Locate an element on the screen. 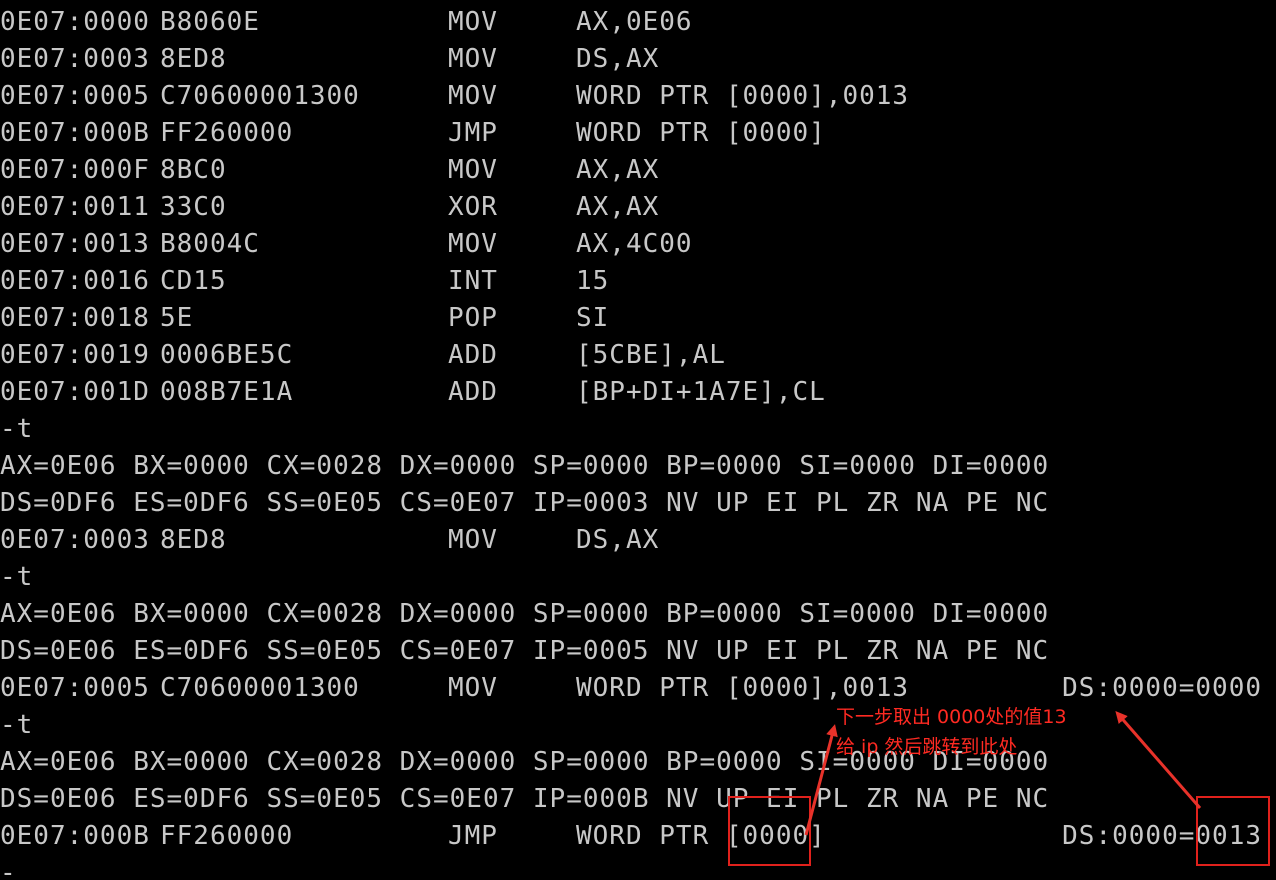  terminal-line: 0E07:000F 8BC0 MOV AX,AX is located at coordinates (638, 170).